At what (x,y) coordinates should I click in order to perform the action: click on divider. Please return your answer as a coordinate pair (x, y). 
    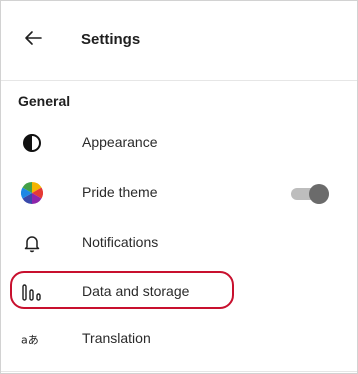
    Looking at the image, I should click on (179, 371).